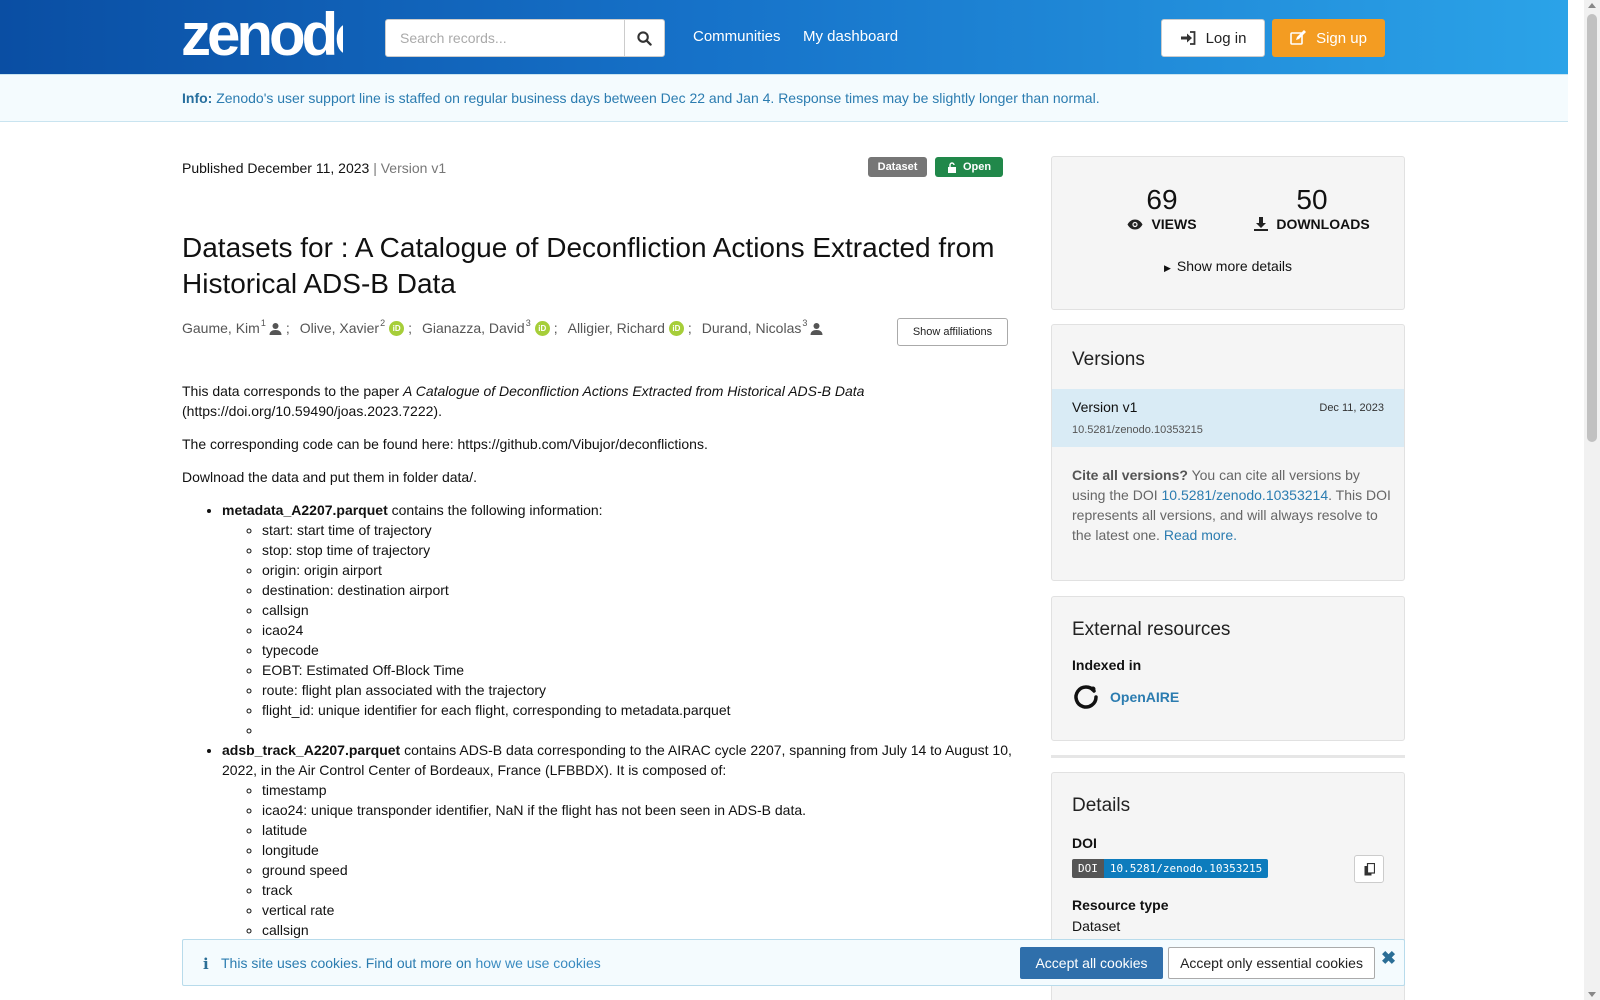 The image size is (1600, 1000). Describe the element at coordinates (1187, 38) in the screenshot. I see `sign-in-icon` at that location.